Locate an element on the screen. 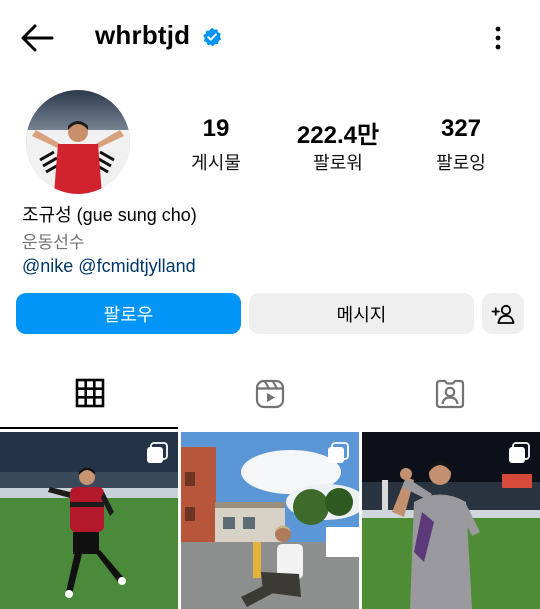  message-button: 메시지 is located at coordinates (361, 313).